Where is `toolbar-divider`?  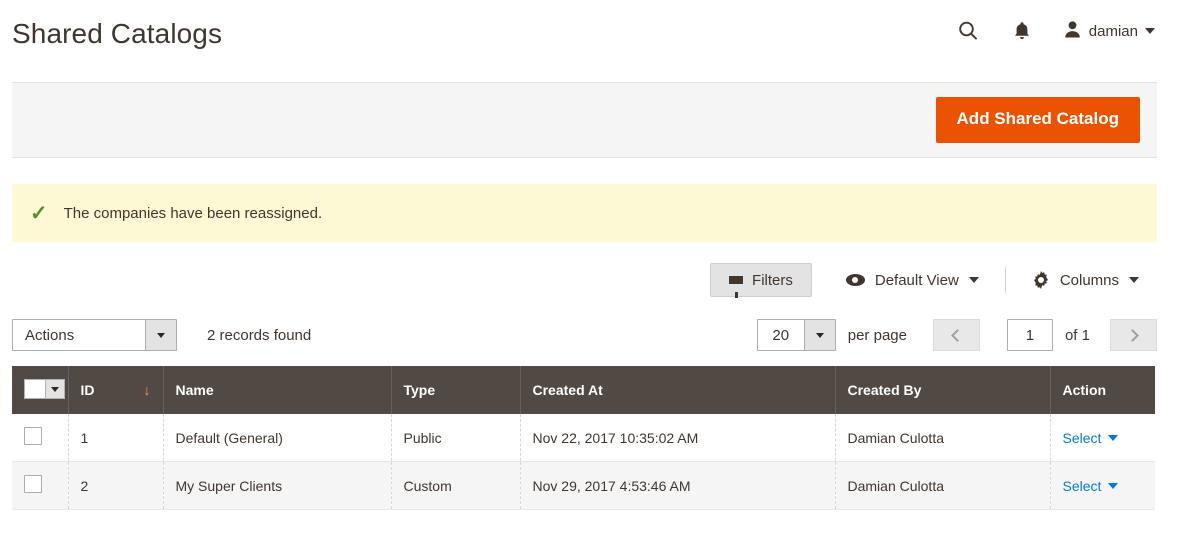 toolbar-divider is located at coordinates (1005, 280).